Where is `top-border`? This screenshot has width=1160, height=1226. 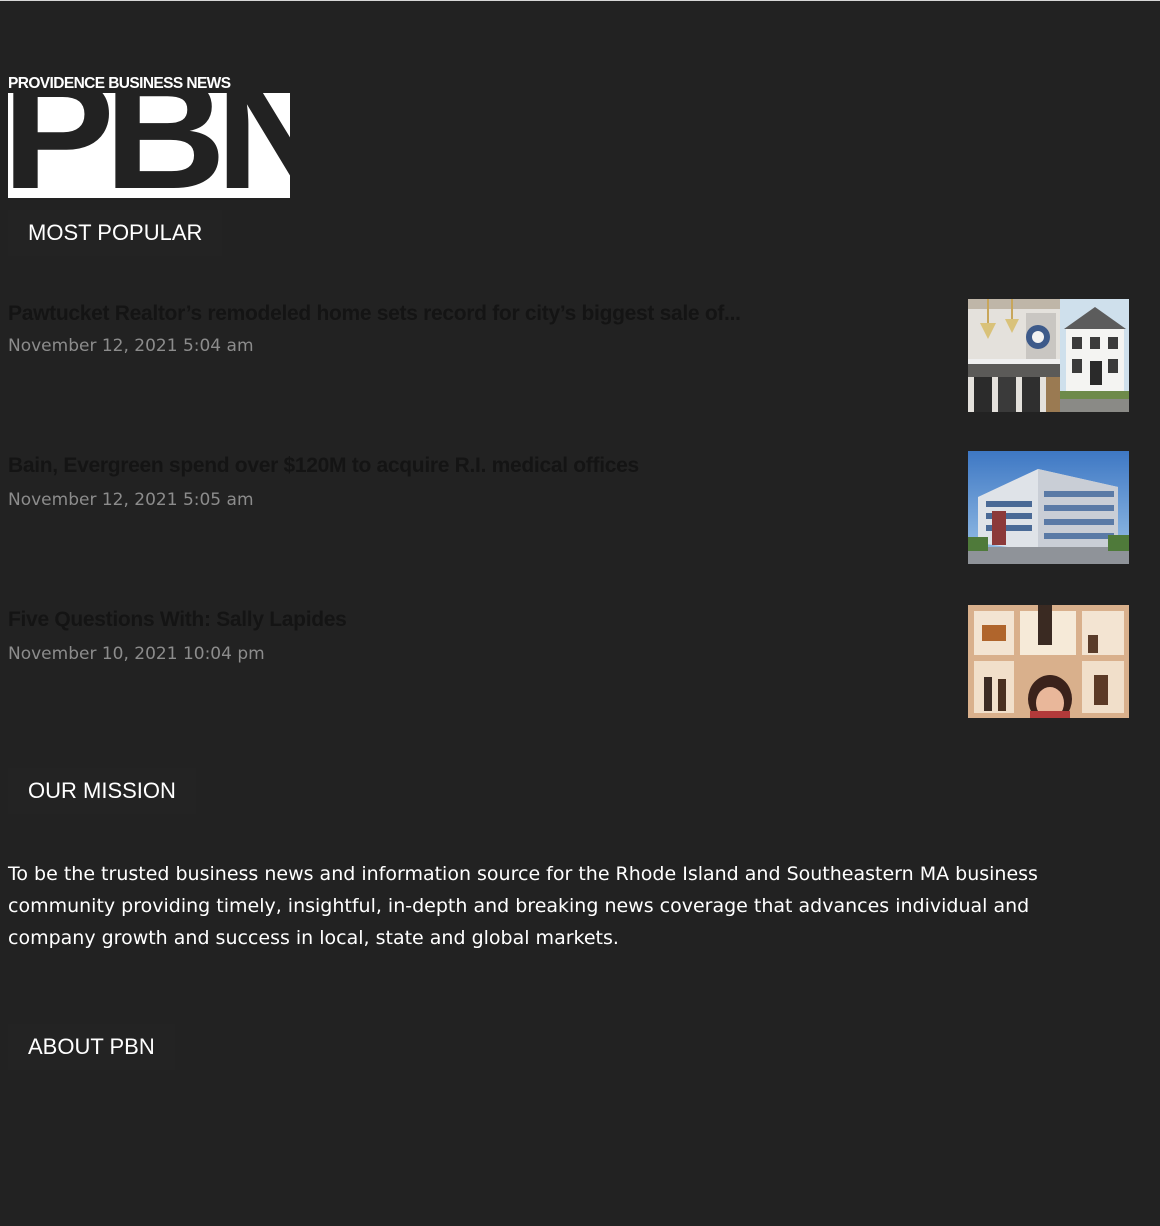 top-border is located at coordinates (580, 0).